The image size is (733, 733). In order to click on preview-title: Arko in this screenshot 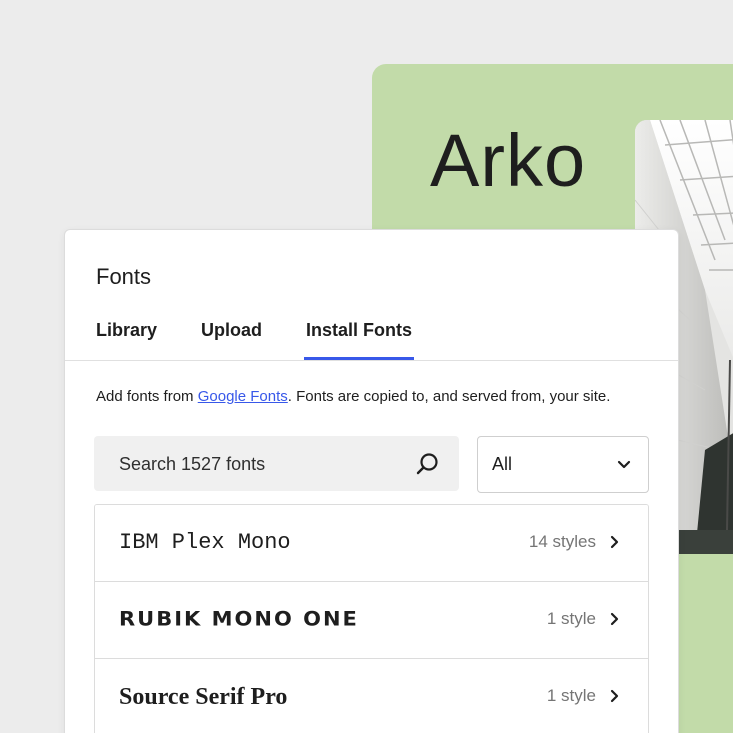, I will do `click(508, 160)`.